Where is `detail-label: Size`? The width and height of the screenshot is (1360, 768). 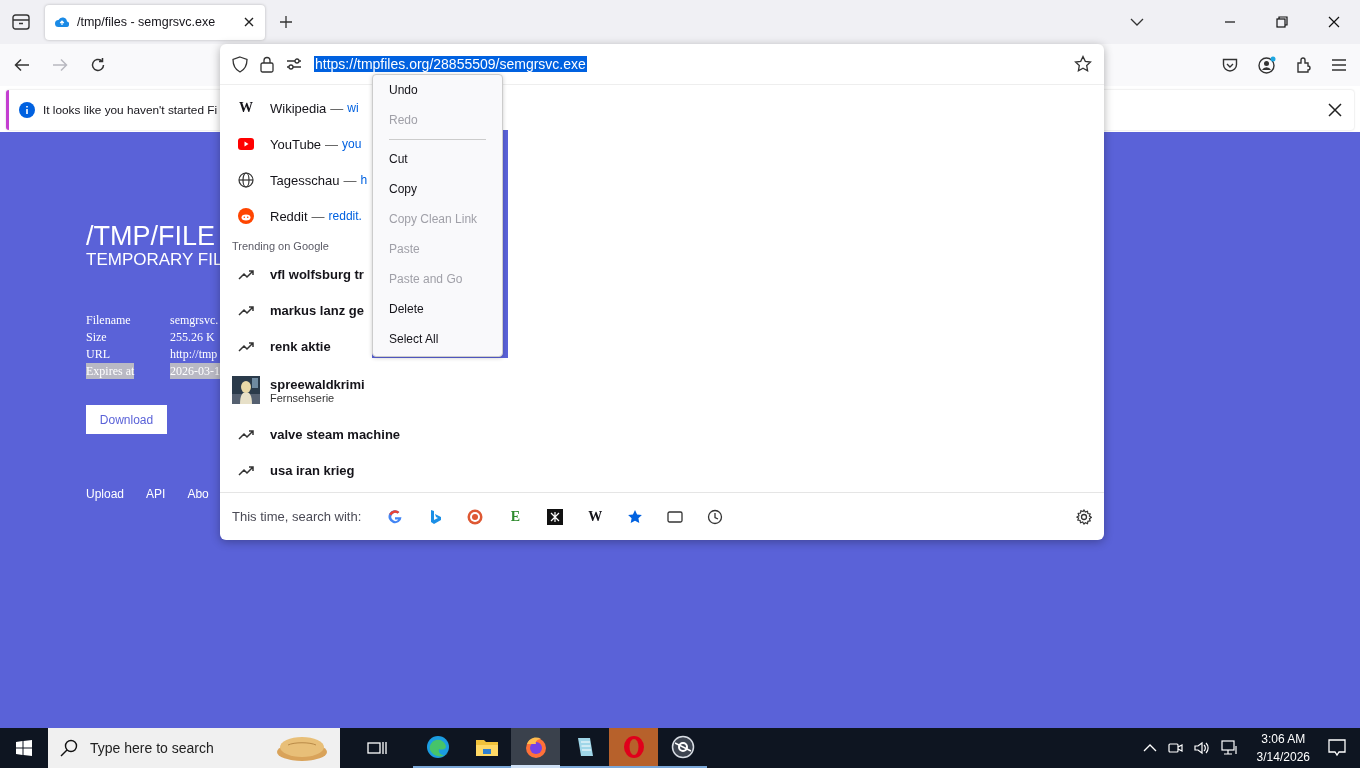
detail-label: Size is located at coordinates (96, 337).